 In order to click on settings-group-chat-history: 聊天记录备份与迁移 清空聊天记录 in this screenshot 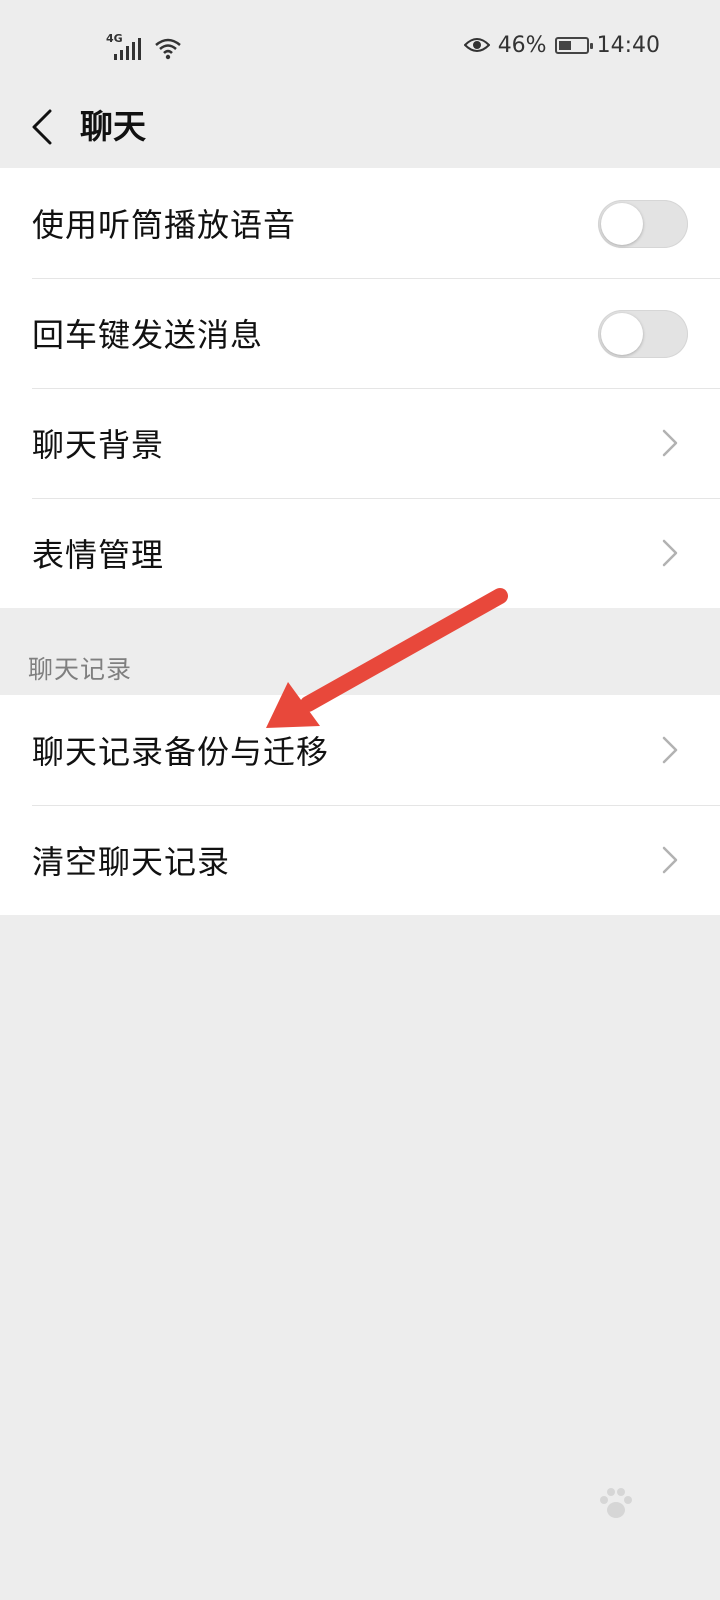, I will do `click(360, 805)`.